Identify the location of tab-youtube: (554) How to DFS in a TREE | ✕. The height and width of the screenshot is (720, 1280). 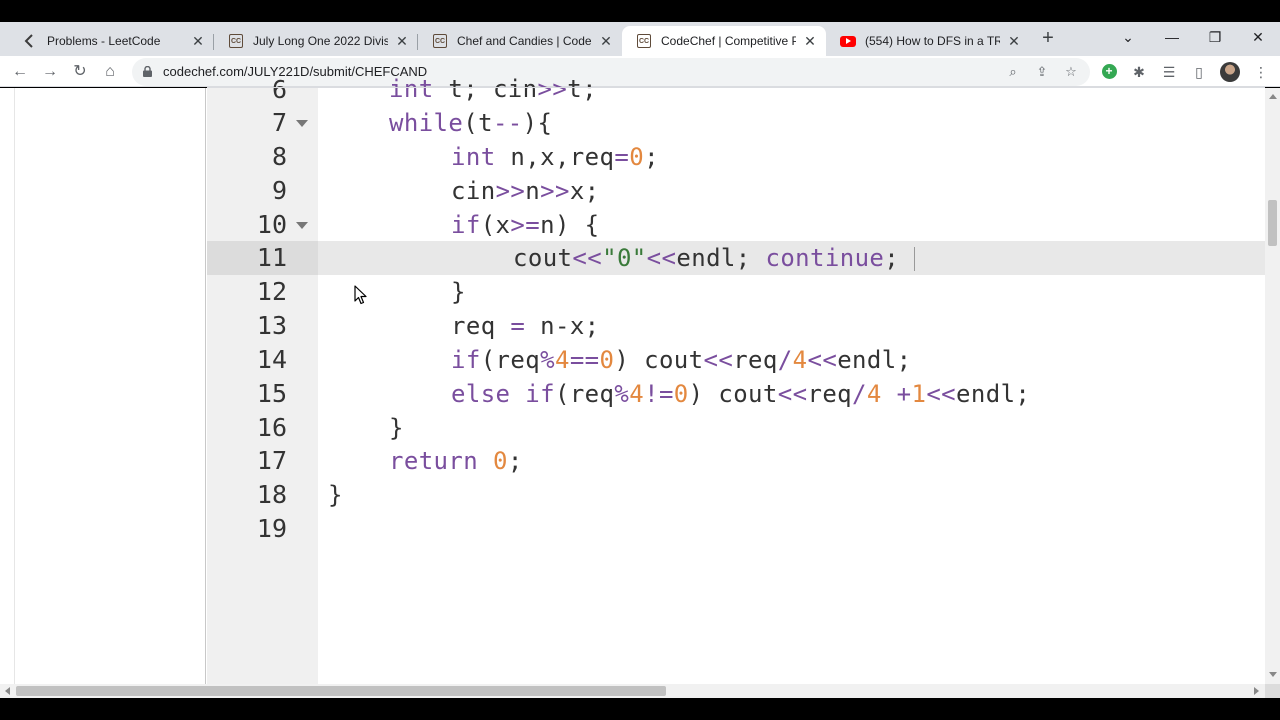
(928, 41).